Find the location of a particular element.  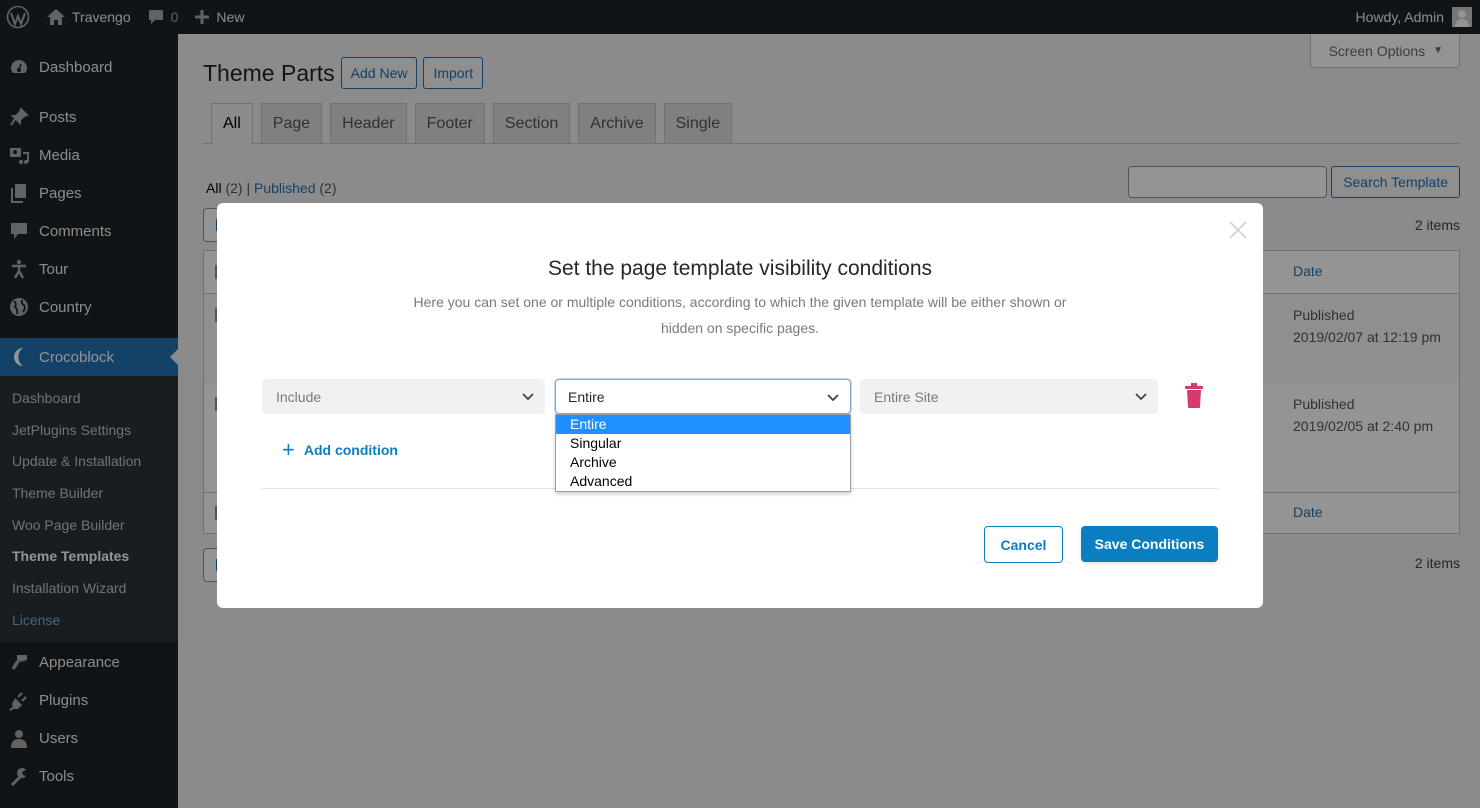

cancel-button: Cancel is located at coordinates (1023, 544).